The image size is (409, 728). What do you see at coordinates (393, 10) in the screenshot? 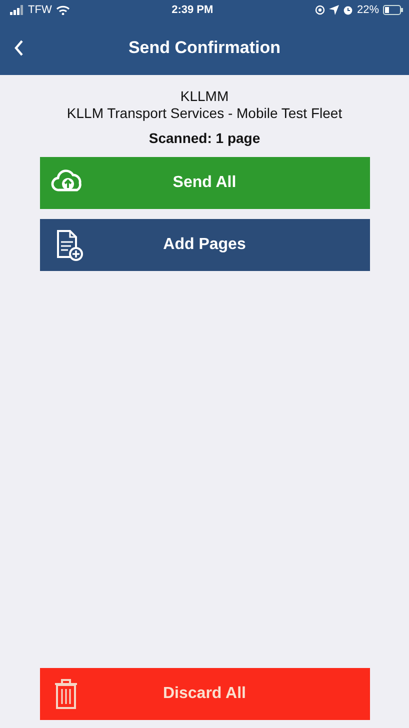
I see `battery-icon` at bounding box center [393, 10].